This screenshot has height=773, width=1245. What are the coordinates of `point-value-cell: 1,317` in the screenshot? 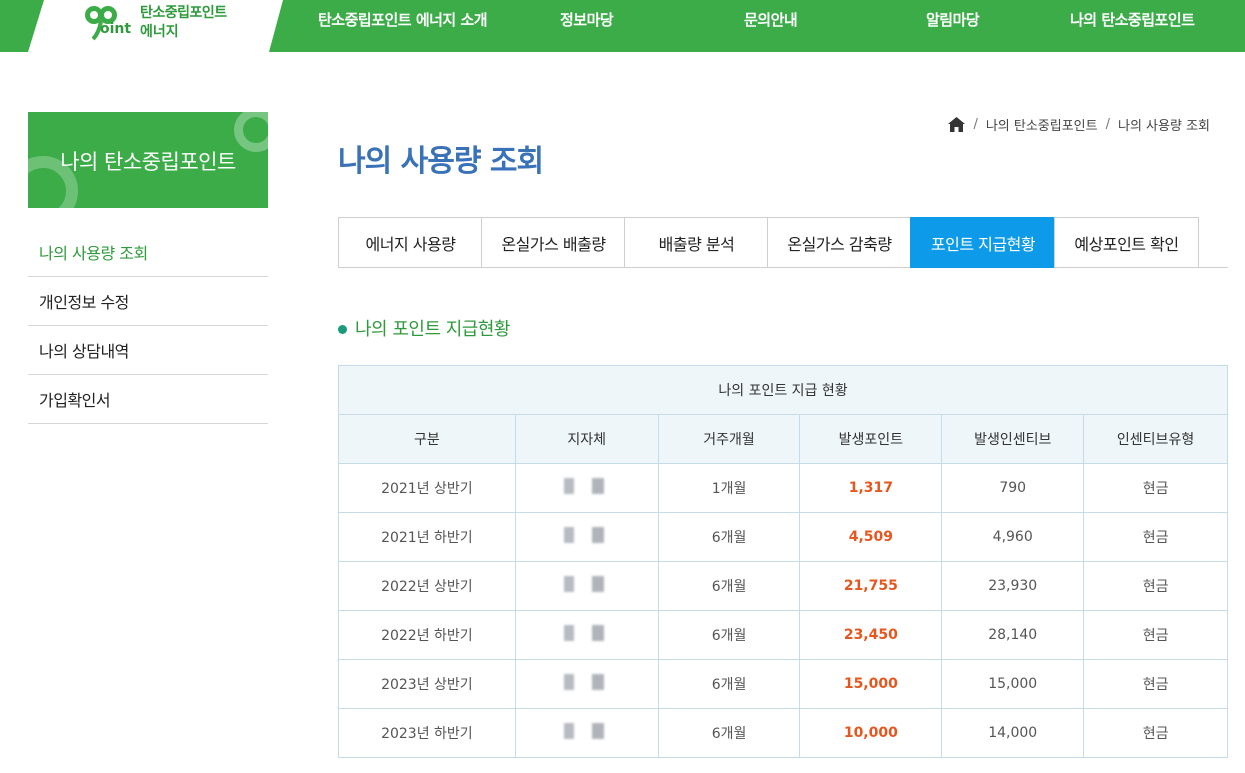 It's located at (871, 488).